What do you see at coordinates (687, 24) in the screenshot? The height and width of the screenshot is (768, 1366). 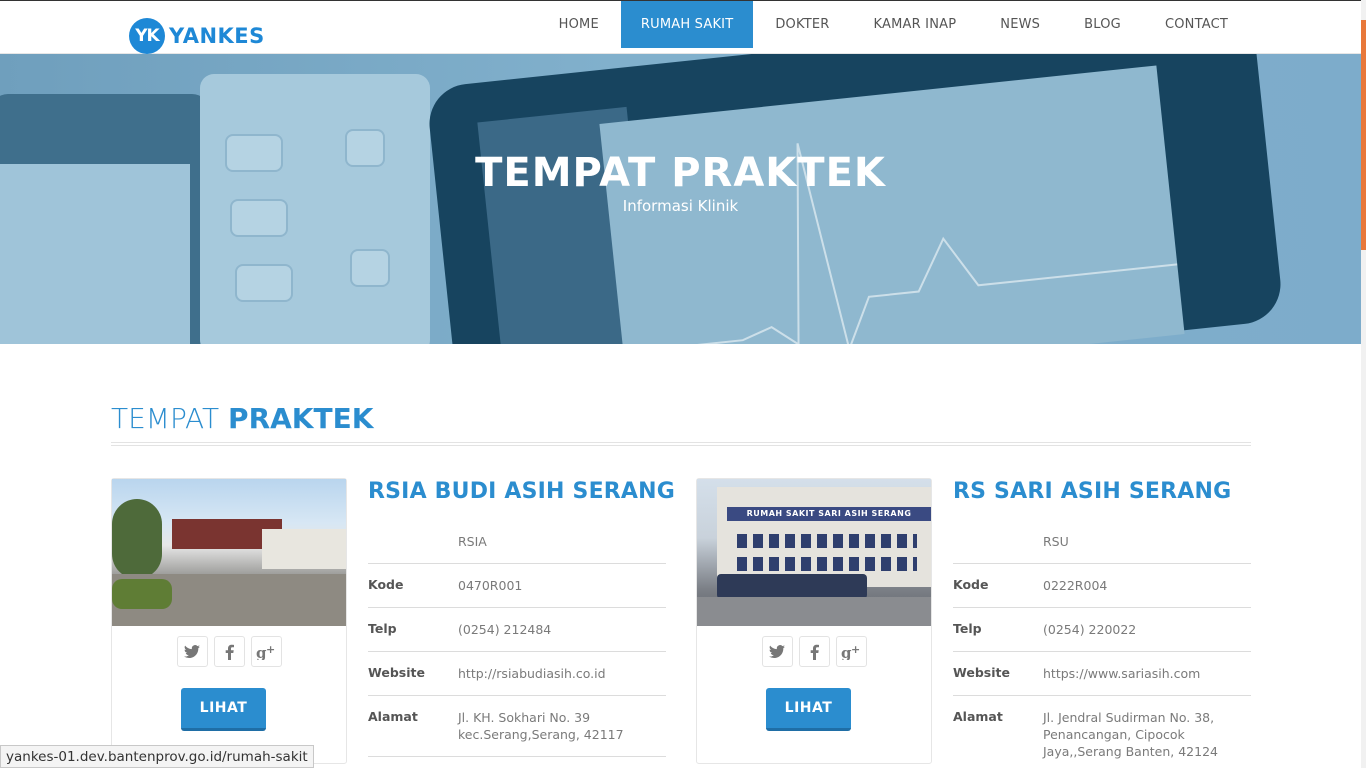 I see `nav-rumah-sakit: RUMAH SAKIT` at bounding box center [687, 24].